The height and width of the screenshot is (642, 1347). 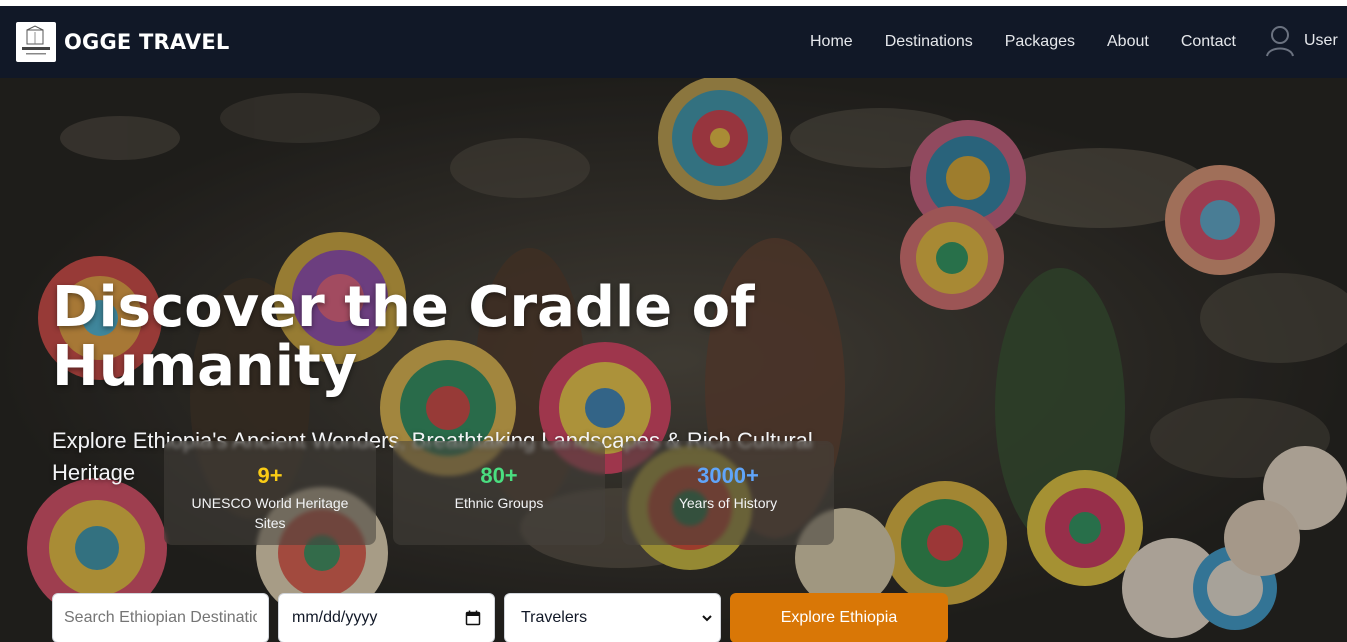 I want to click on user-icon, so click(x=1280, y=41).